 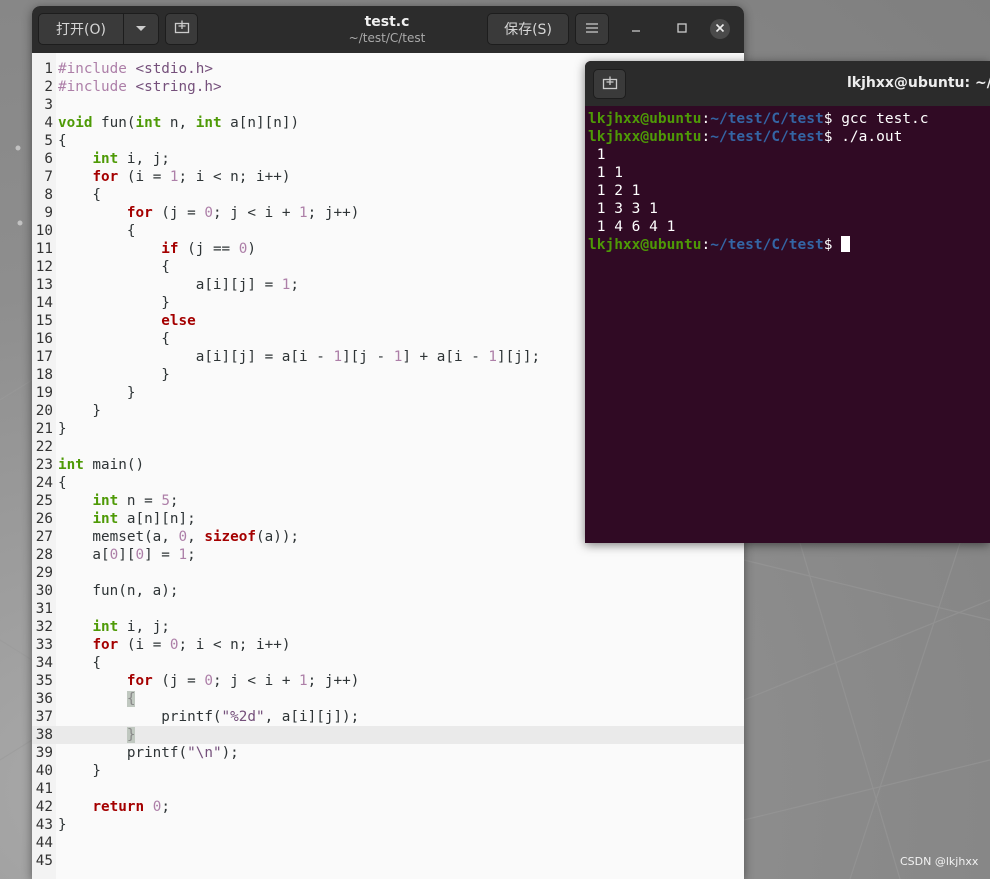 What do you see at coordinates (388, 663) in the screenshot?
I see `code-line: 34 {` at bounding box center [388, 663].